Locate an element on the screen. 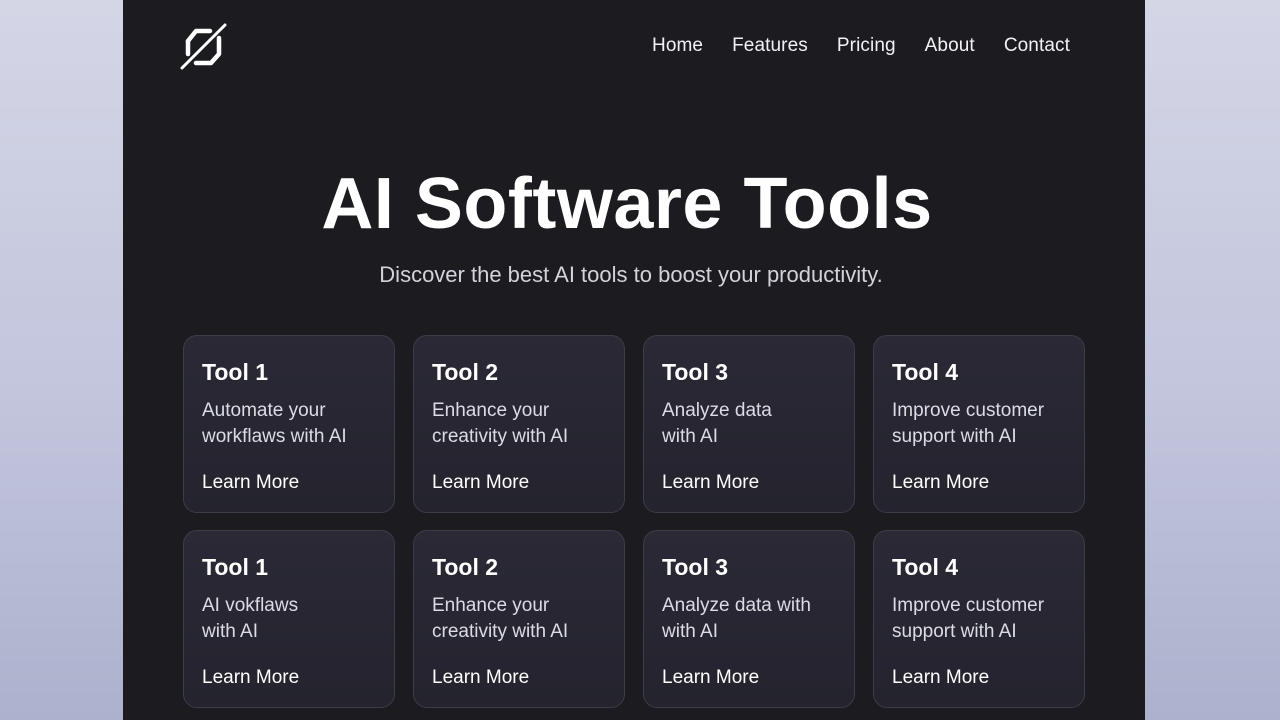 The height and width of the screenshot is (720, 1280). nav-link-about: About is located at coordinates (950, 46).